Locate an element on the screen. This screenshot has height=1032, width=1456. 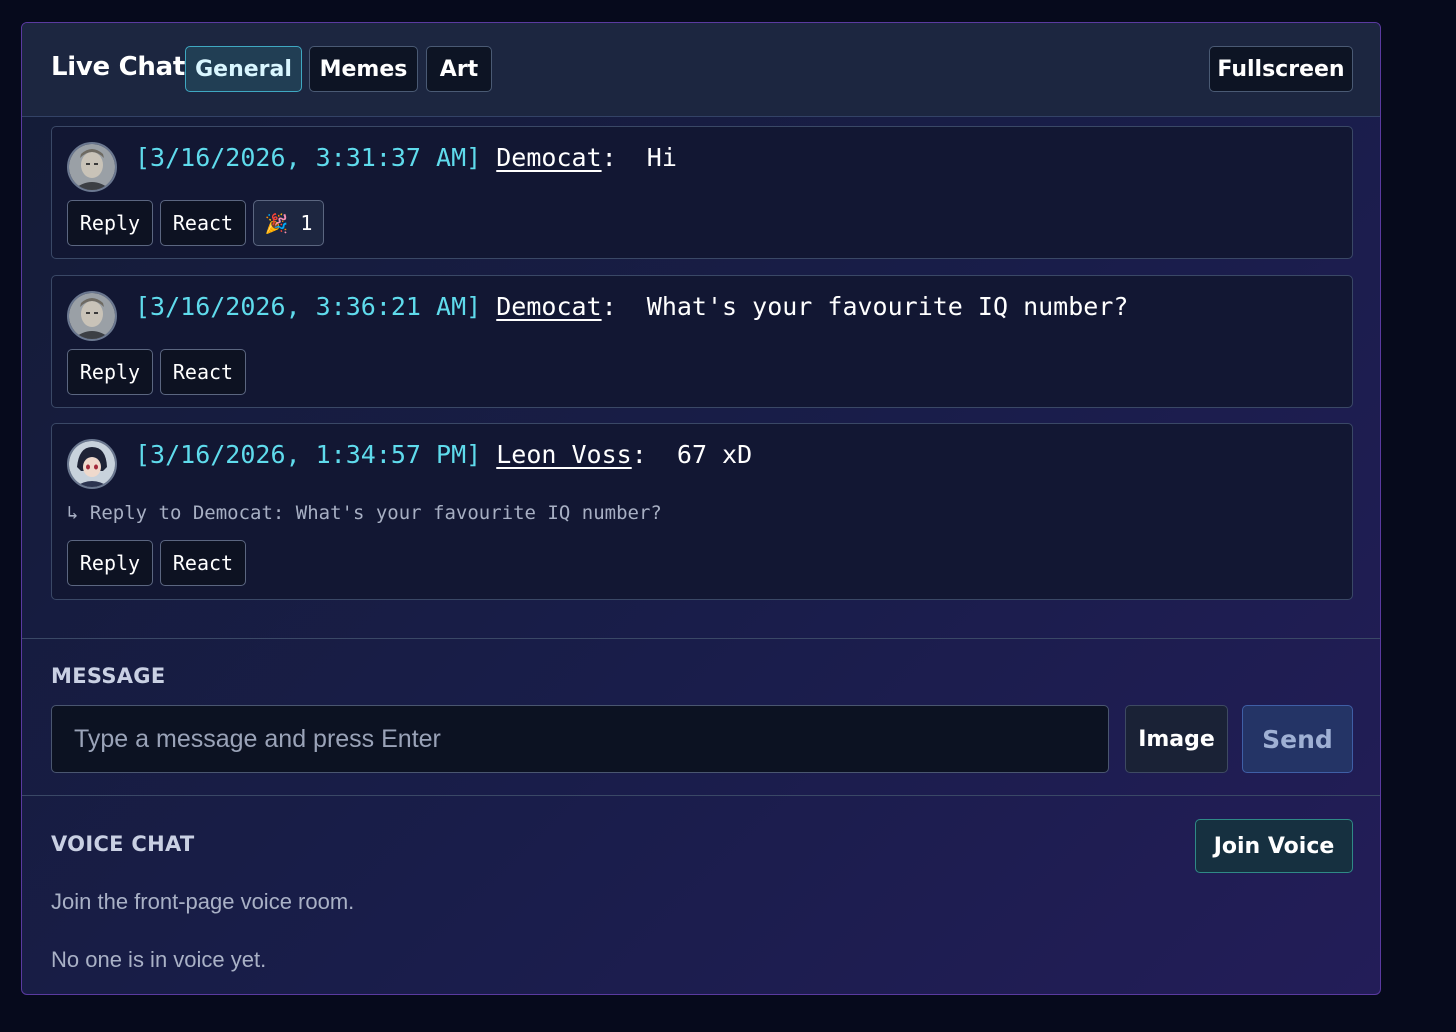
join-voice-button: Join Voice is located at coordinates (1274, 846).